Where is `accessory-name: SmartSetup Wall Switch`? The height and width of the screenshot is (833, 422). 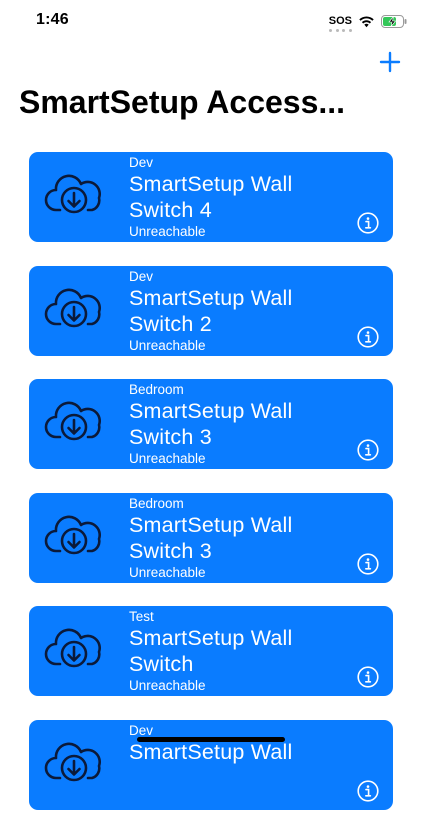
accessory-name: SmartSetup Wall Switch is located at coordinates (211, 651).